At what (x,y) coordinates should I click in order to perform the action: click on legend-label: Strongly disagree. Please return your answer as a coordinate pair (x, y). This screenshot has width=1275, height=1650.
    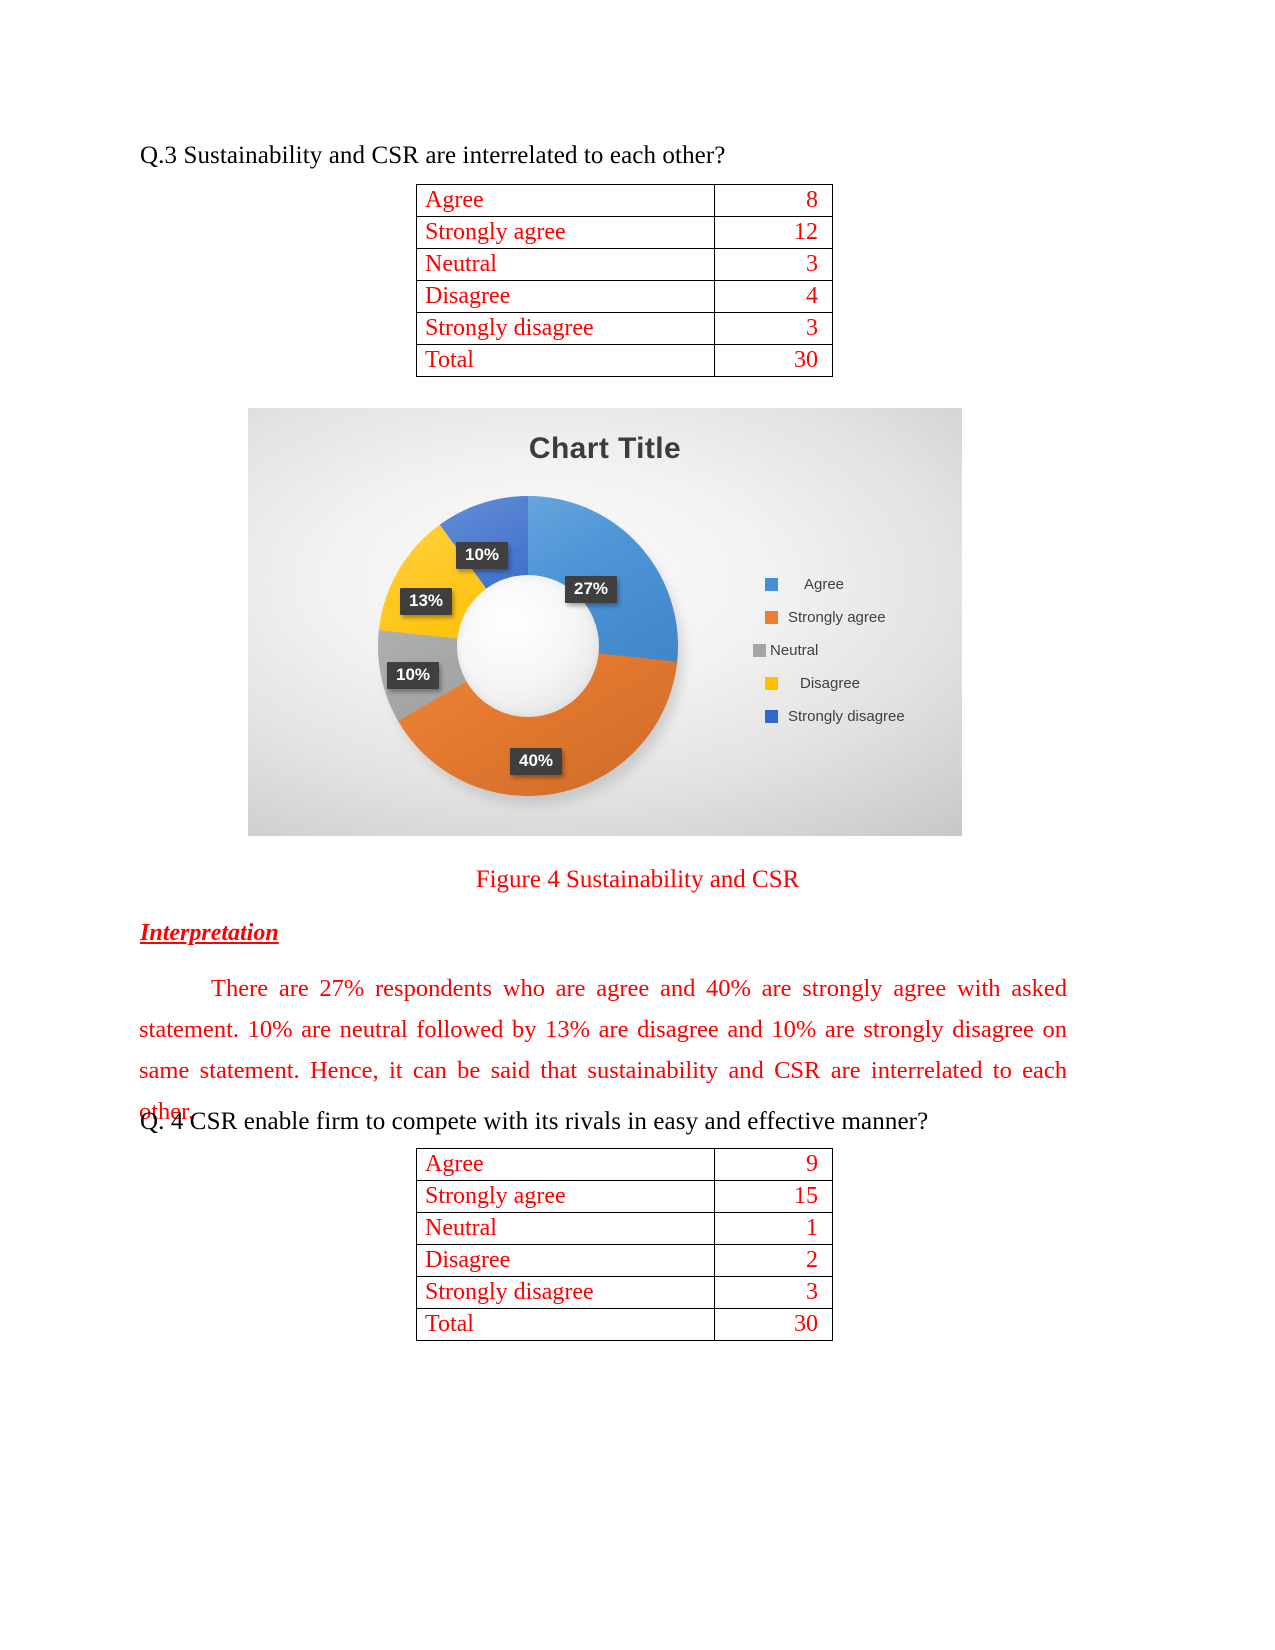
    Looking at the image, I should click on (846, 716).